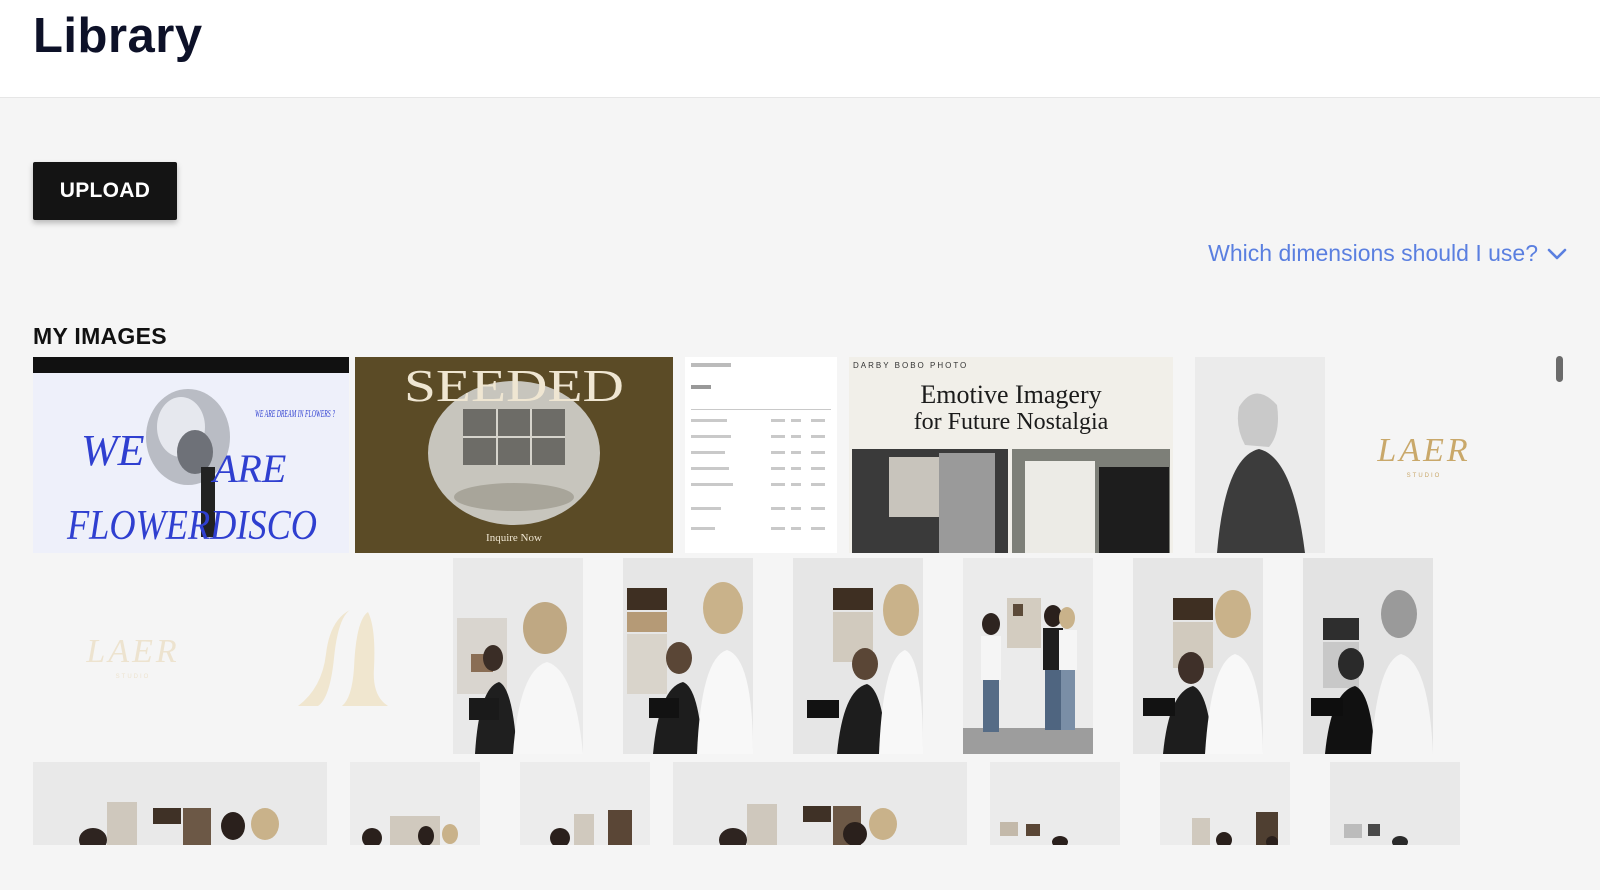 Image resolution: width=1600 pixels, height=890 pixels. I want to click on photo-2-thumbnail, so click(688, 656).